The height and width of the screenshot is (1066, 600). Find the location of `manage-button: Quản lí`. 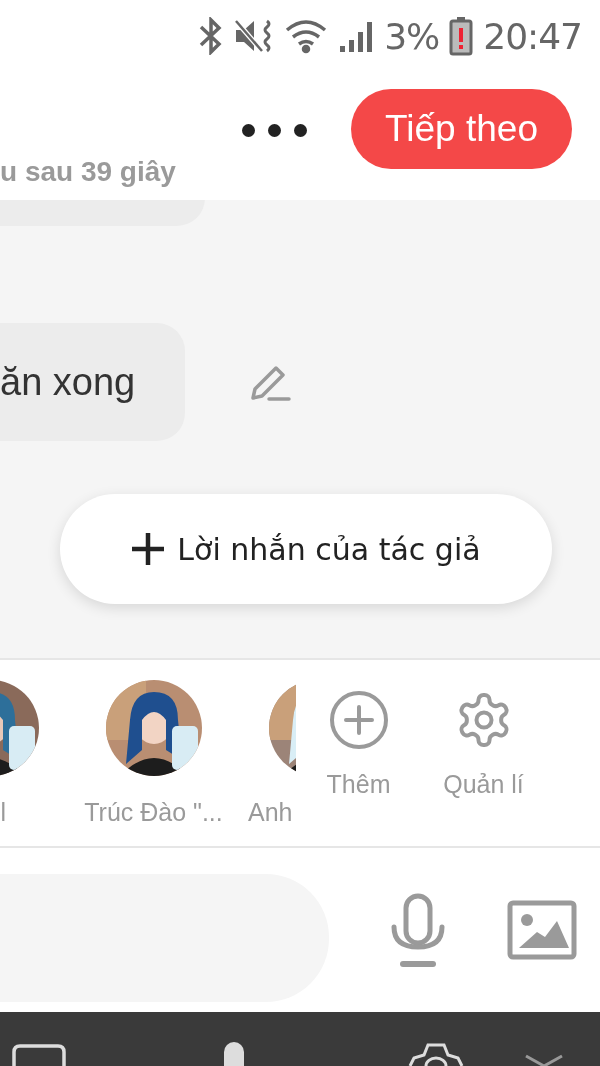

manage-button: Quản lí is located at coordinates (483, 753).